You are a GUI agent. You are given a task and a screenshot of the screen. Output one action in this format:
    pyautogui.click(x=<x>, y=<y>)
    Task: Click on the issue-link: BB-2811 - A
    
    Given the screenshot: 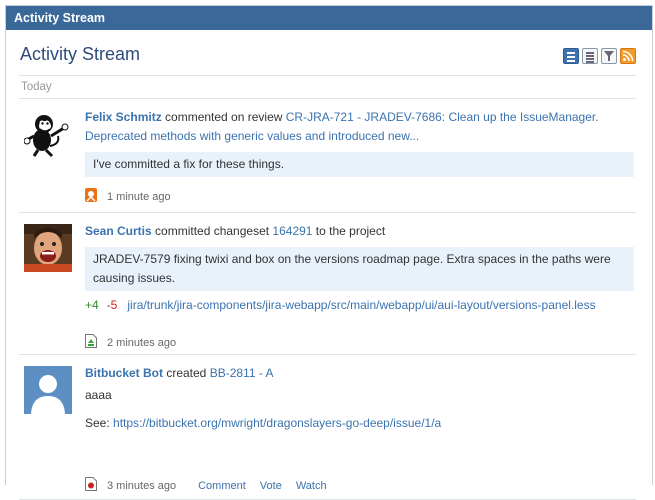 What is the action you would take?
    pyautogui.click(x=242, y=373)
    